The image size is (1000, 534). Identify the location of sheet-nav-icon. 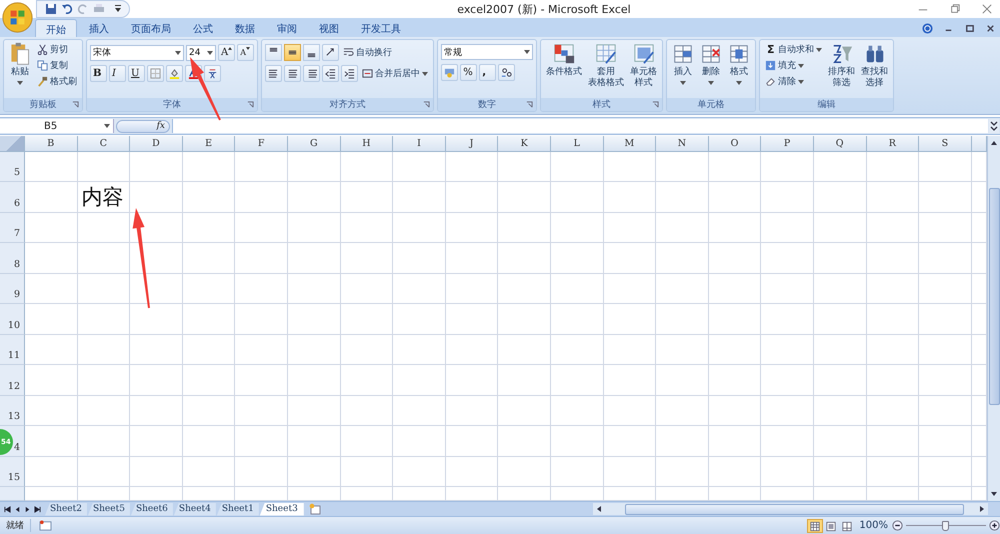
(7, 509).